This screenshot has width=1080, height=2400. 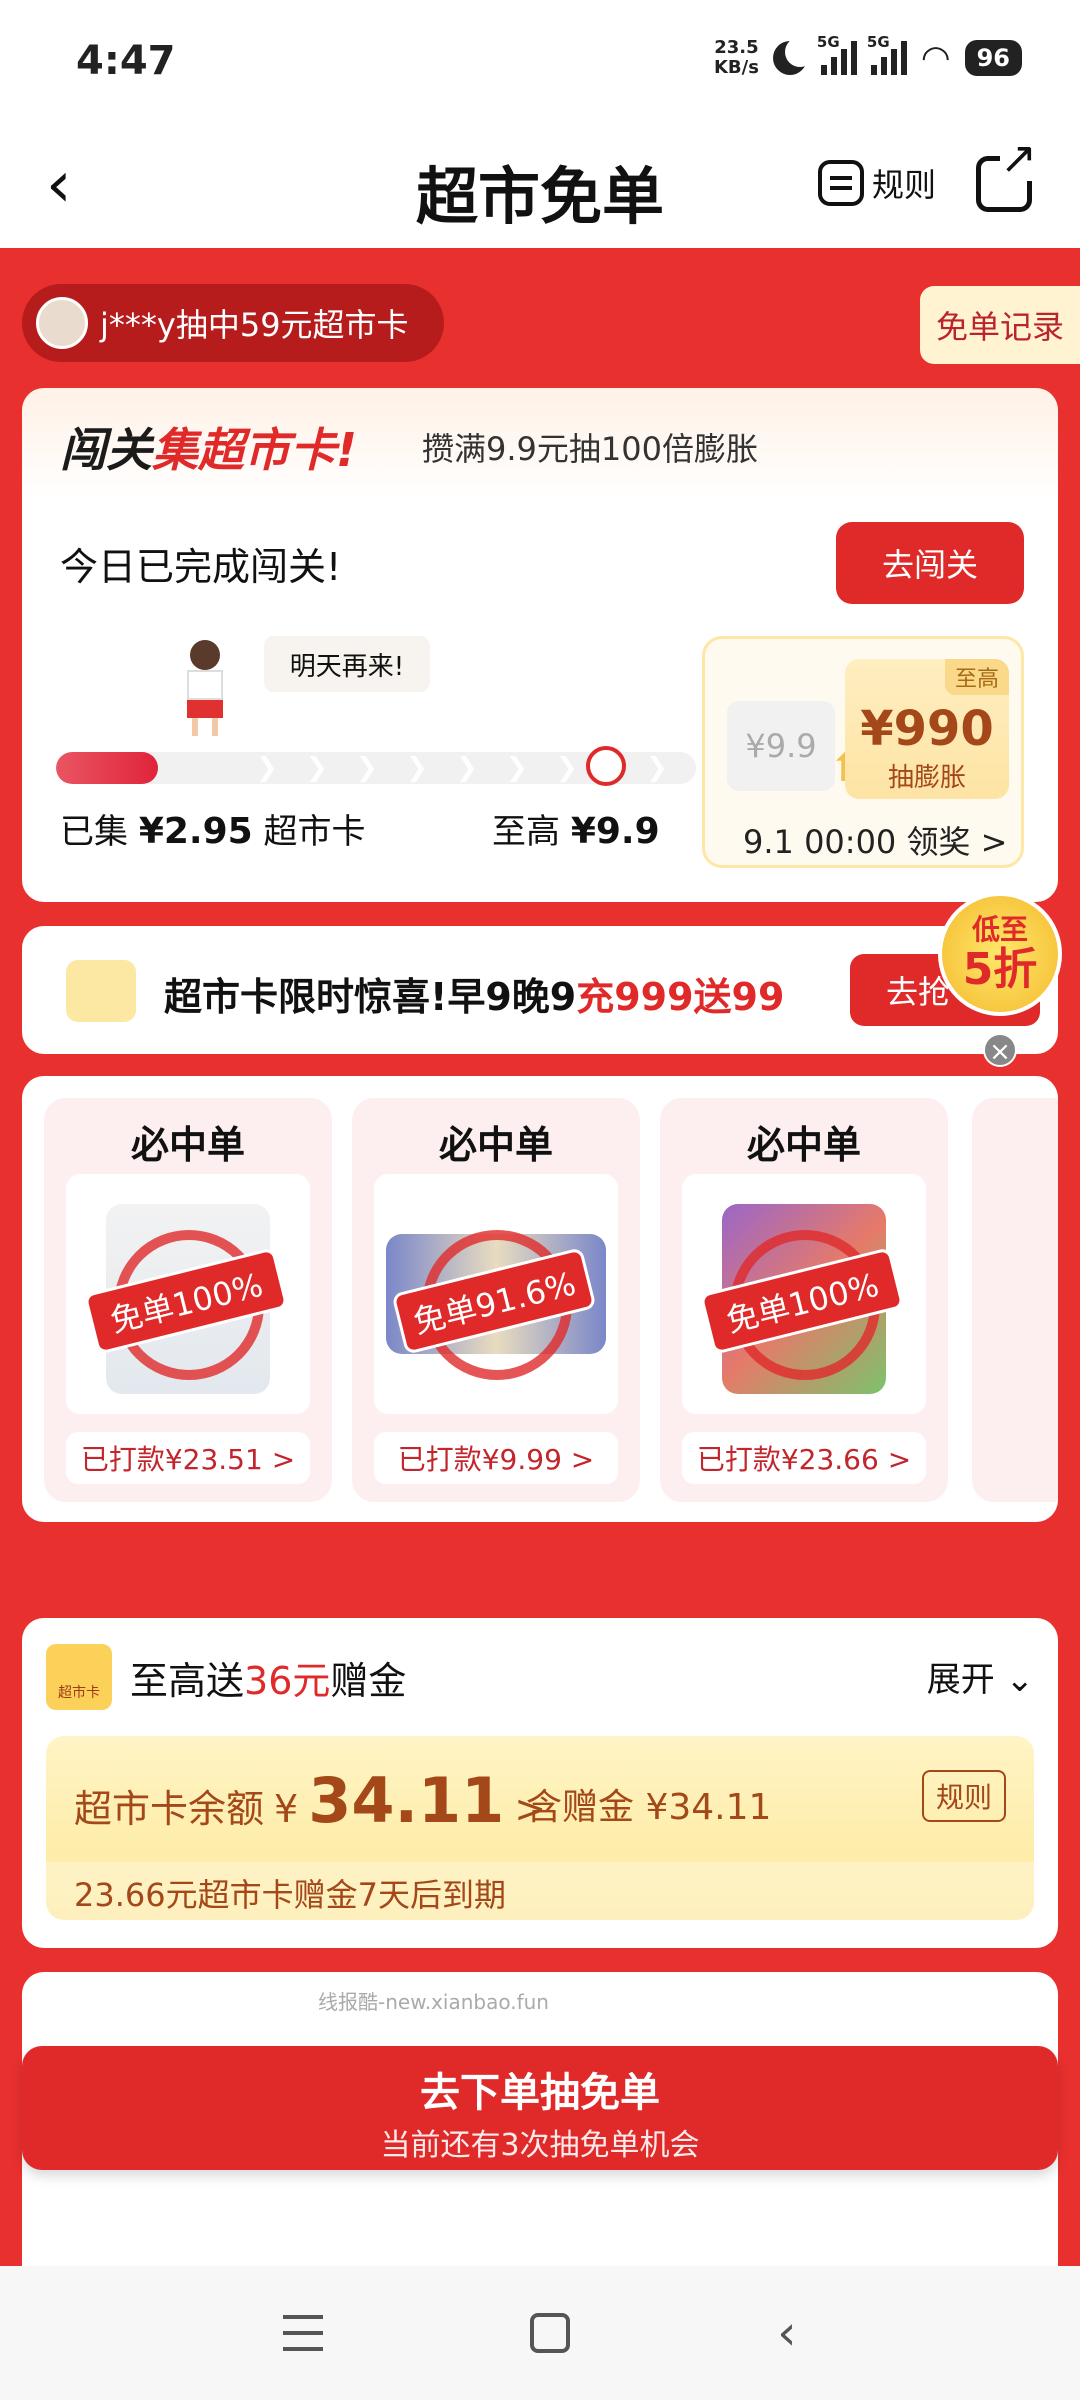 What do you see at coordinates (840, 183) in the screenshot?
I see `rules-icon` at bounding box center [840, 183].